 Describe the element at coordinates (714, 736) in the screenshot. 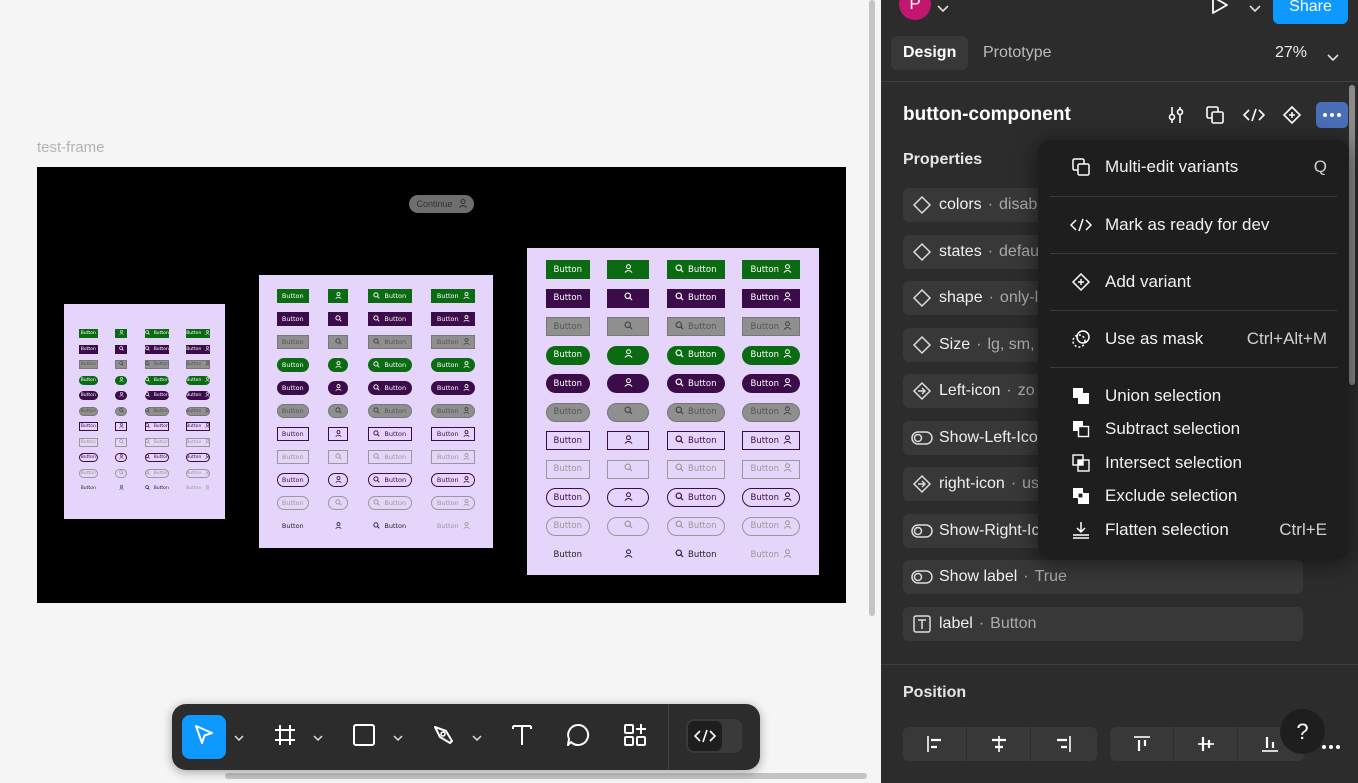

I see `dev-mode-toggle` at that location.